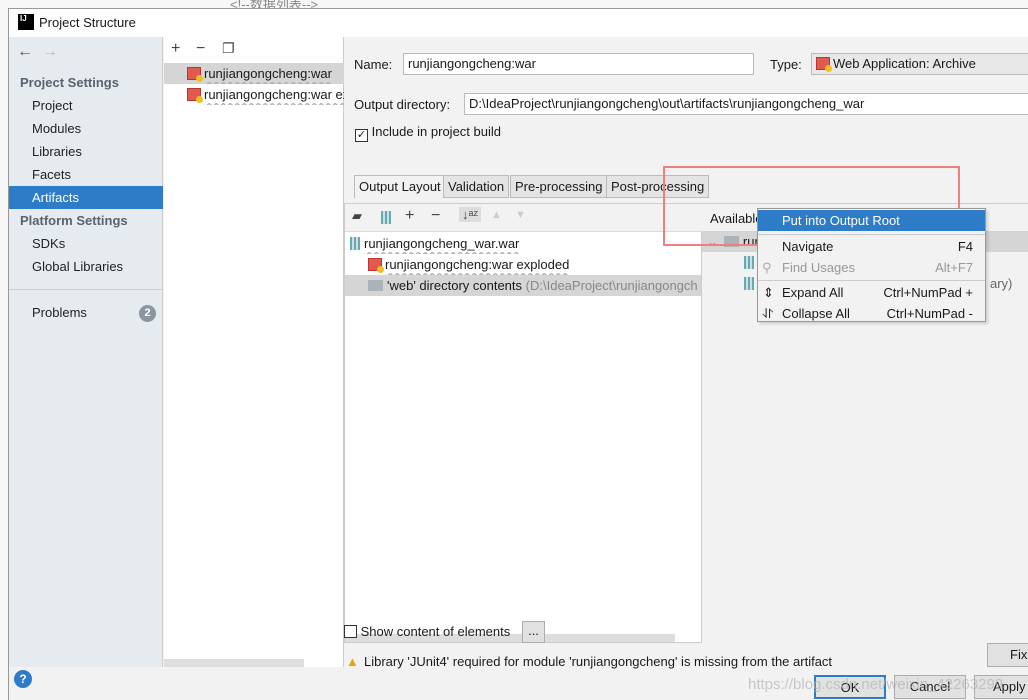 The height and width of the screenshot is (700, 1028). Describe the element at coordinates (361, 135) in the screenshot. I see `checkbox-checked-icon: ✓` at that location.